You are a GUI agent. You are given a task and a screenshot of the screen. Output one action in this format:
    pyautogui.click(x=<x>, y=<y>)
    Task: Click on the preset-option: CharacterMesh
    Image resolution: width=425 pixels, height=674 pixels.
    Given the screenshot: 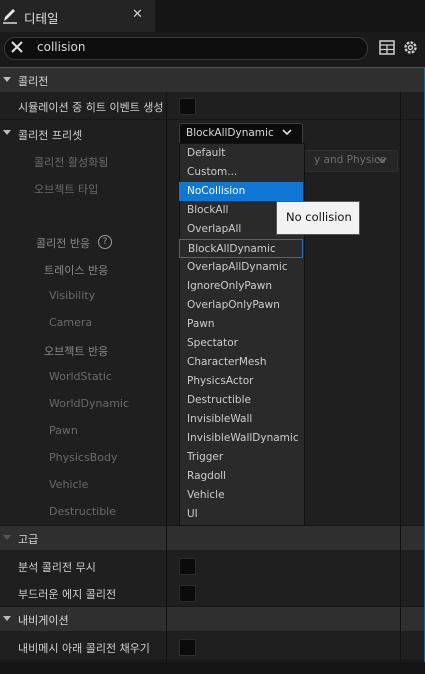 What is the action you would take?
    pyautogui.click(x=241, y=362)
    